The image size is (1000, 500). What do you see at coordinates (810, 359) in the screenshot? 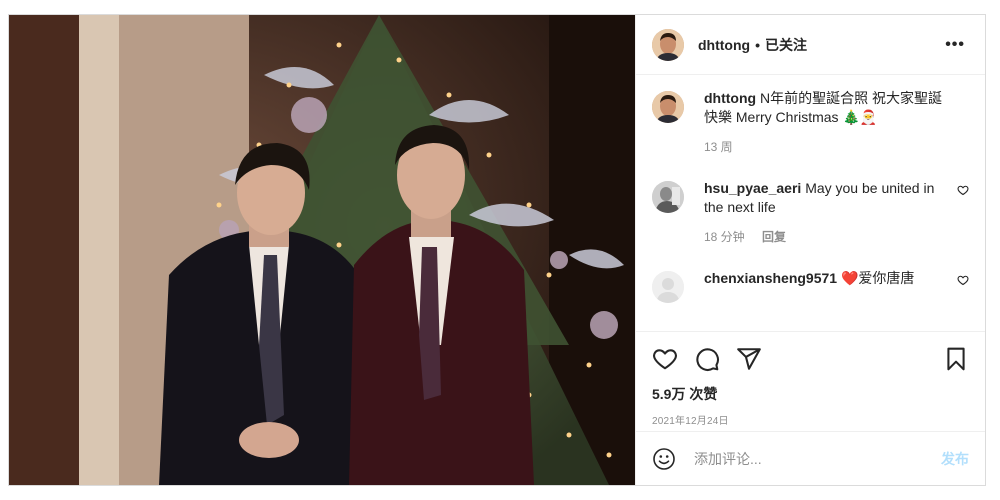
I see `action-bar` at bounding box center [810, 359].